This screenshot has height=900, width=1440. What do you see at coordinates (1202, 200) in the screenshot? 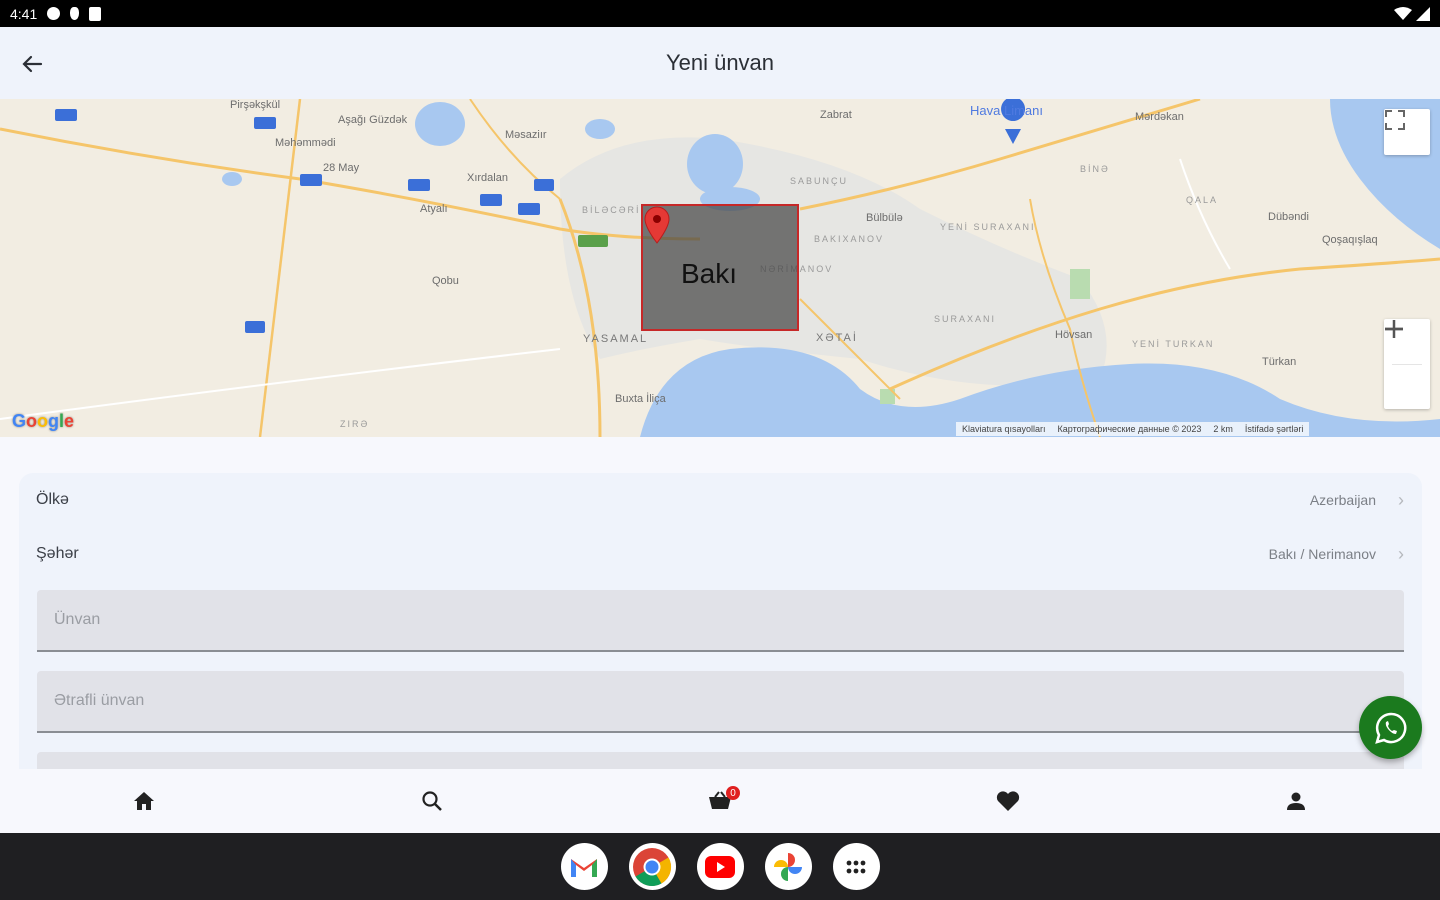
I see `map-label: QALA` at bounding box center [1202, 200].